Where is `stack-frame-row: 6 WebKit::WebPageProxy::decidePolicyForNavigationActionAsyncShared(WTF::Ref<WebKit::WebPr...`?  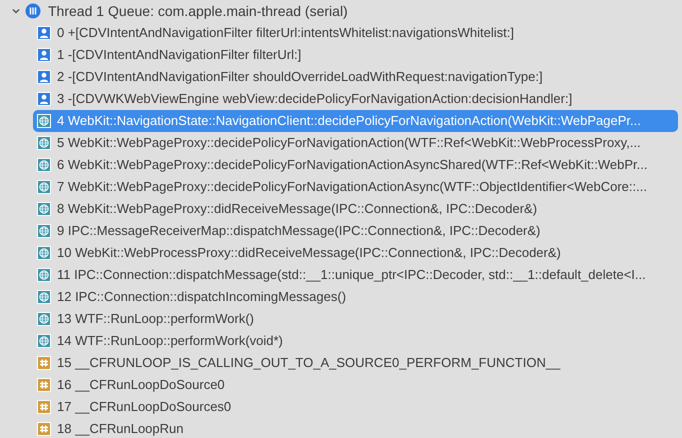
stack-frame-row: 6 WebKit::WebPageProxy::decidePolicyForNavigationActionAsyncShared(WTF::Ref<WebKit::WebPr... is located at coordinates (355, 165).